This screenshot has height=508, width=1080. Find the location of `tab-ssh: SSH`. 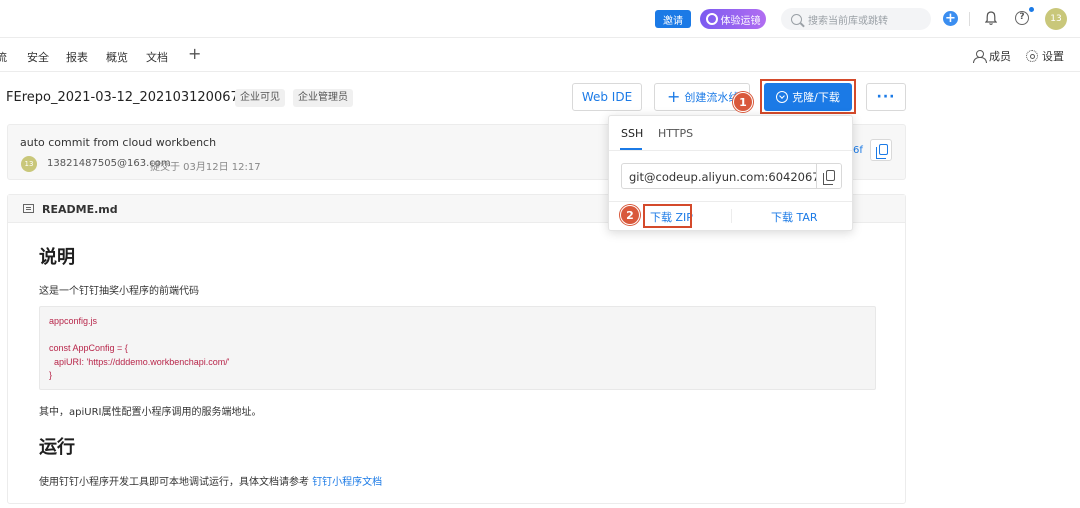

tab-ssh: SSH is located at coordinates (632, 133).